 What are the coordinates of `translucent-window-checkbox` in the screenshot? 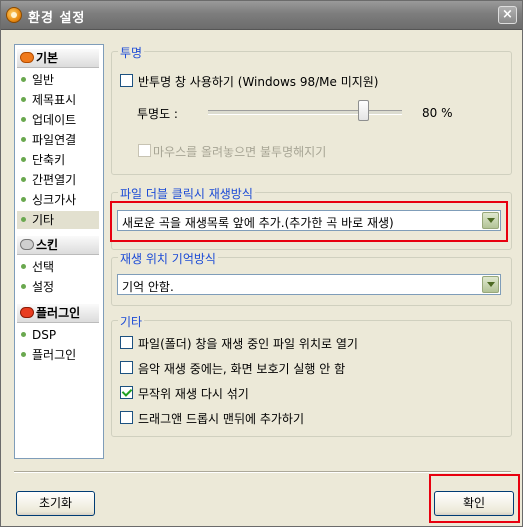 It's located at (126, 80).